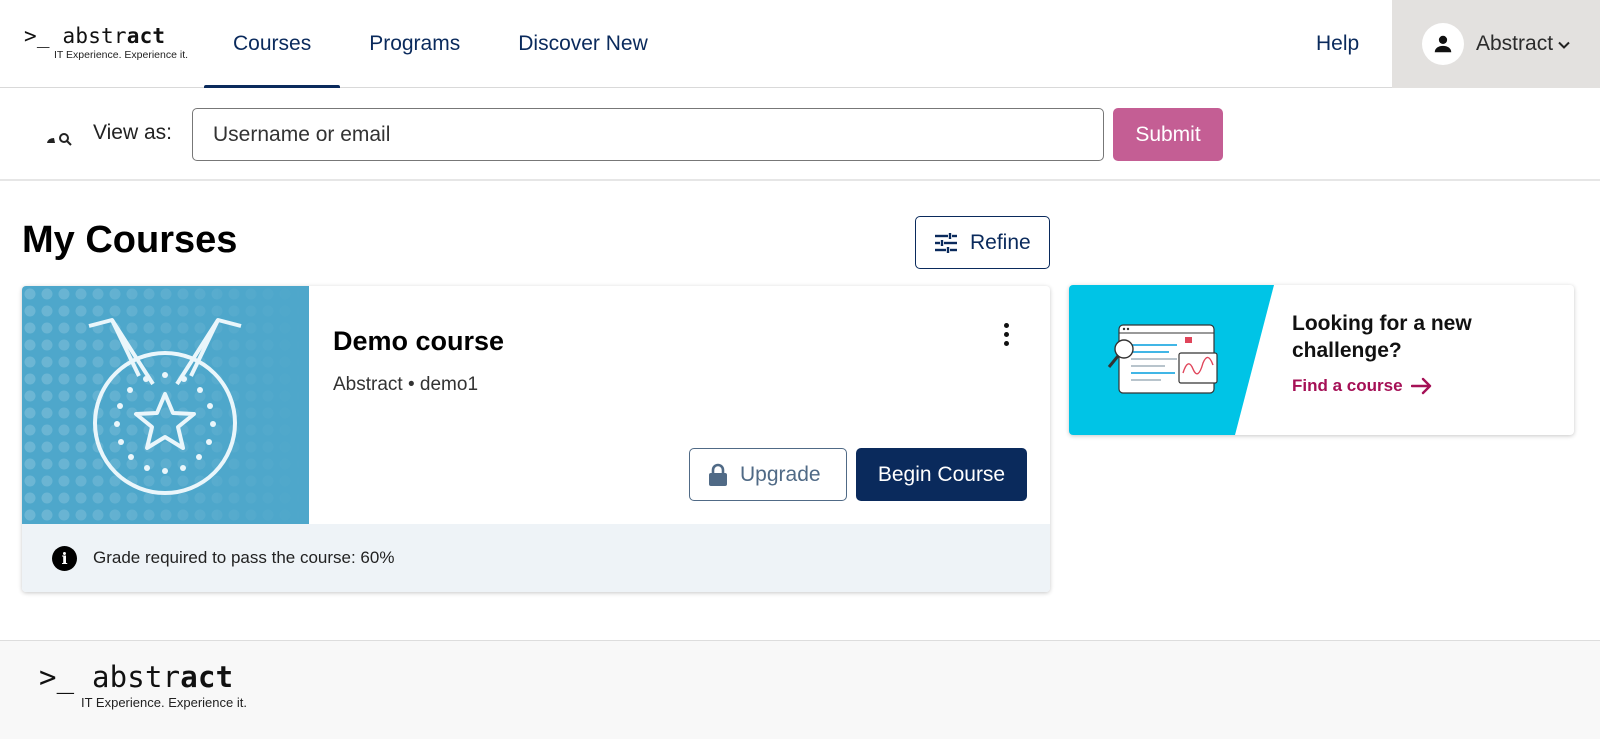 Image resolution: width=1600 pixels, height=739 pixels. What do you see at coordinates (718, 474) in the screenshot?
I see `lock-icon` at bounding box center [718, 474].